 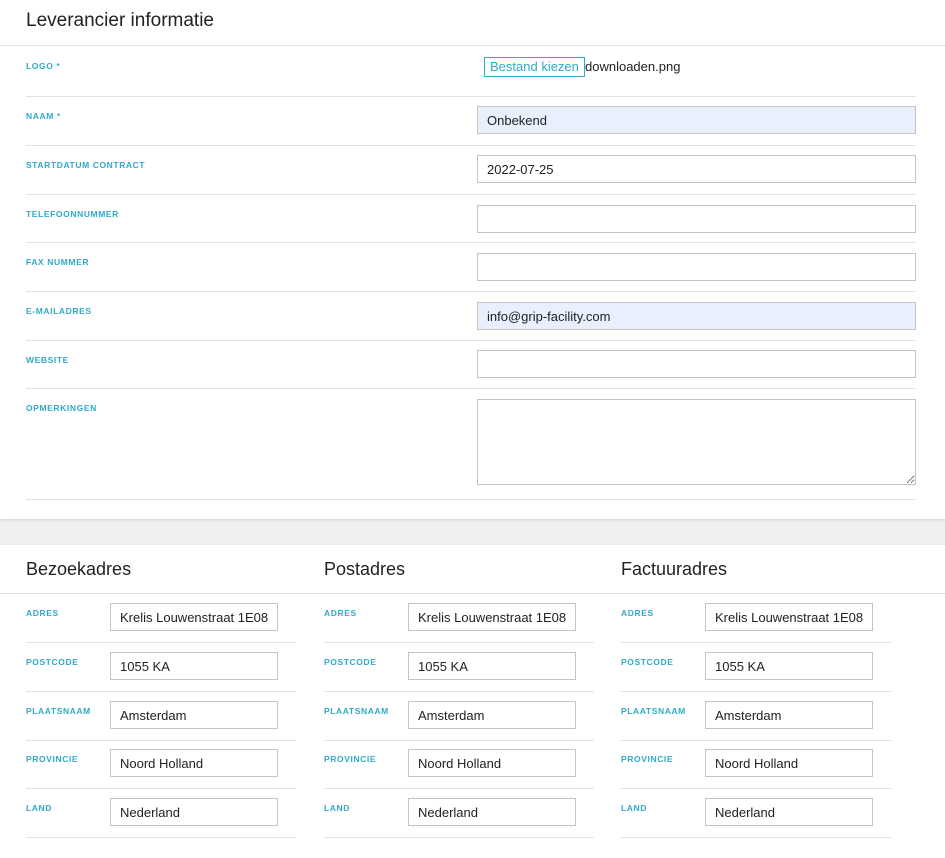 I want to click on bezoek-postcode-input, so click(x=194, y=666).